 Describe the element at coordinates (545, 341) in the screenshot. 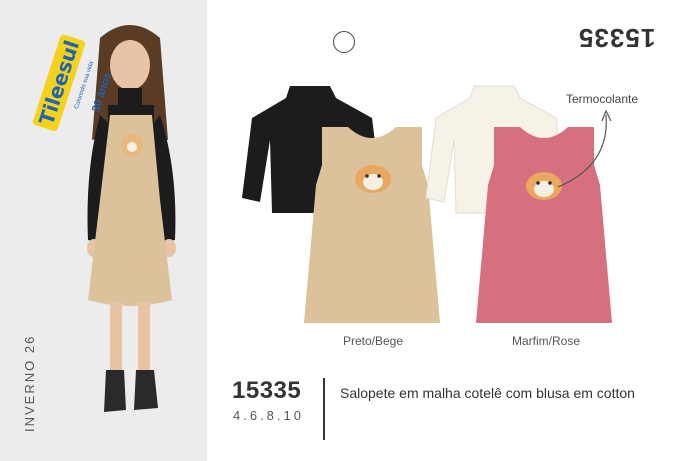

I see `variant-caption: Marfim/Rose` at that location.